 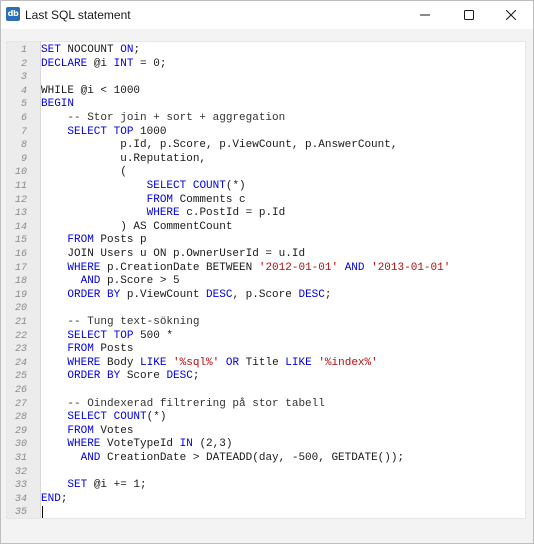 I want to click on code-token: = 0;, so click(x=150, y=63).